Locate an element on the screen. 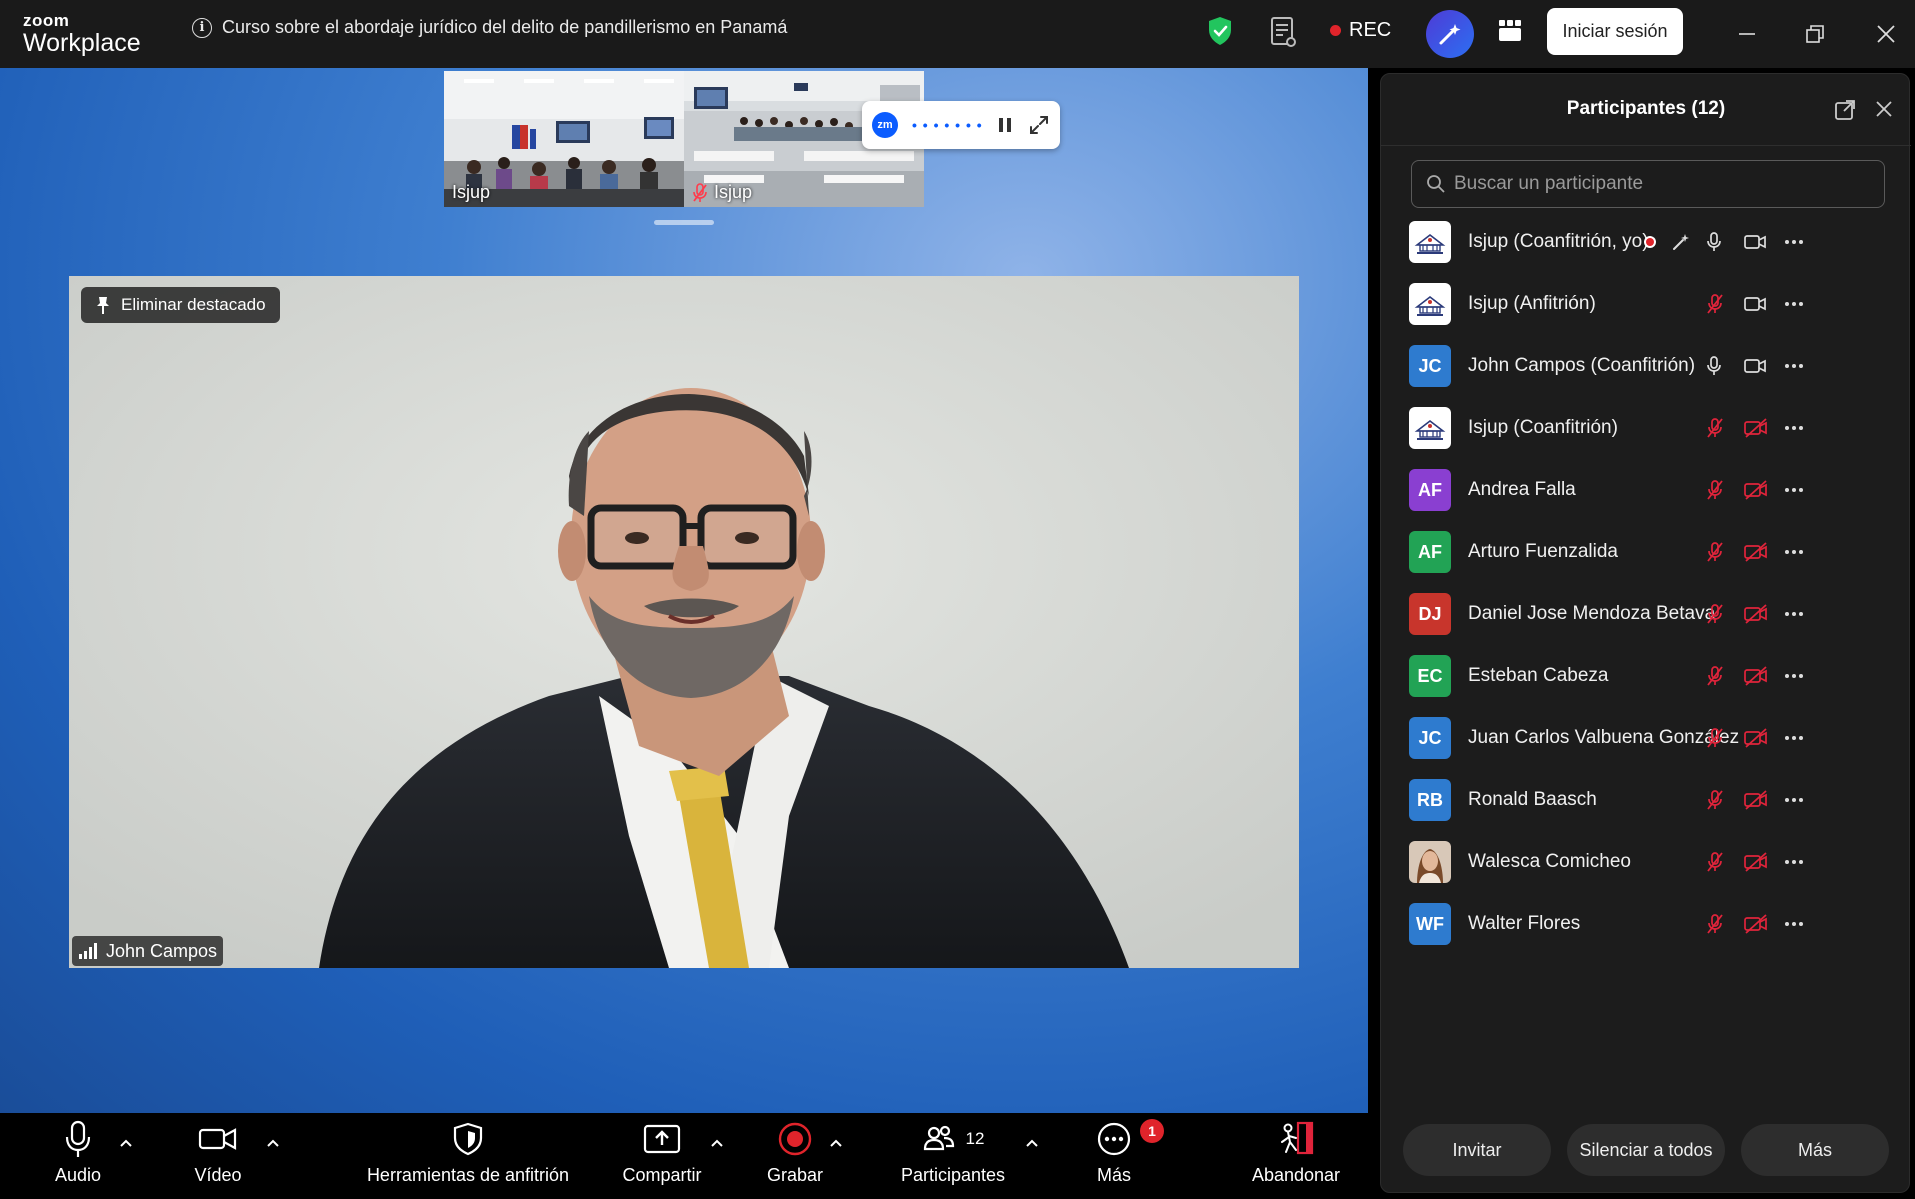 The image size is (1915, 1199). participant-name: Walesca Comicheo is located at coordinates (1549, 861).